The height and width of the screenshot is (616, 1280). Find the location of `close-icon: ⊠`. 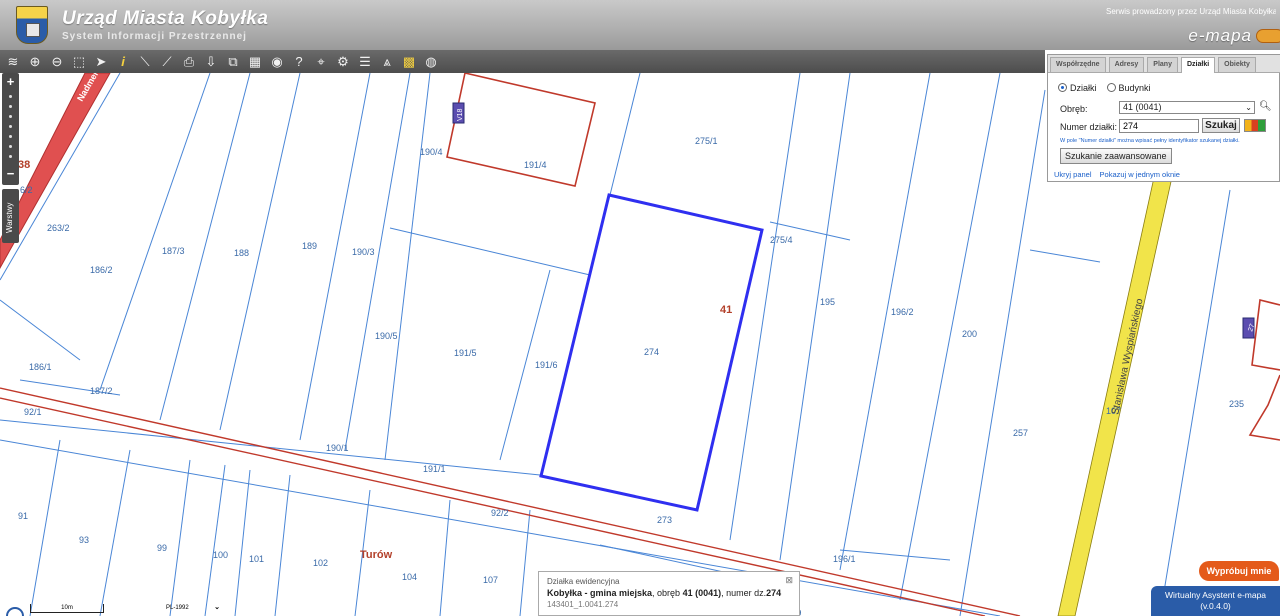

close-icon: ⊠ is located at coordinates (789, 580).